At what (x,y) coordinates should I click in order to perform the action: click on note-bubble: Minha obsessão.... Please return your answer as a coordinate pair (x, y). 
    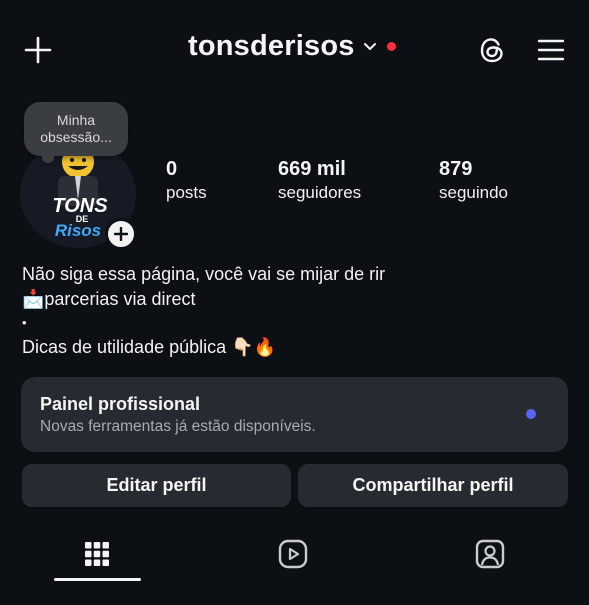
    Looking at the image, I should click on (76, 132).